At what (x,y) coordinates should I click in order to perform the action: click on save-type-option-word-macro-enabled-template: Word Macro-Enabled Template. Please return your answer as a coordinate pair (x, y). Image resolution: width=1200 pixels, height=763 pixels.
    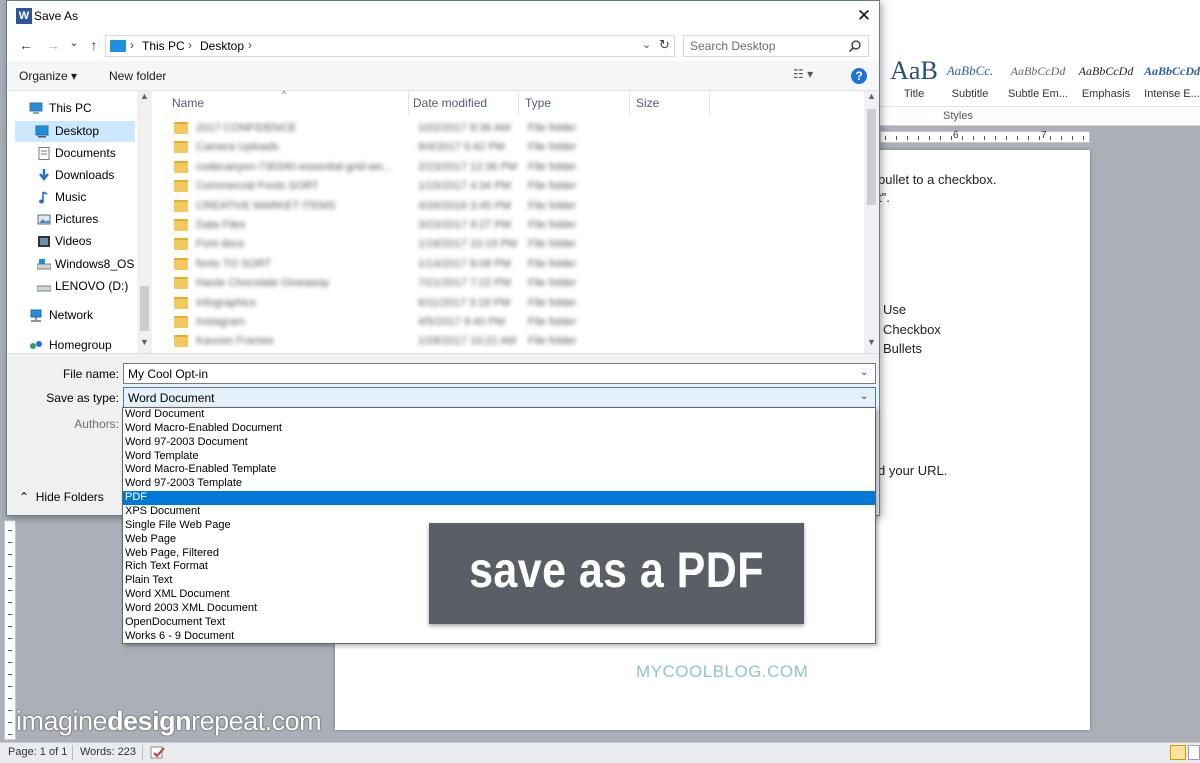
    Looking at the image, I should click on (499, 470).